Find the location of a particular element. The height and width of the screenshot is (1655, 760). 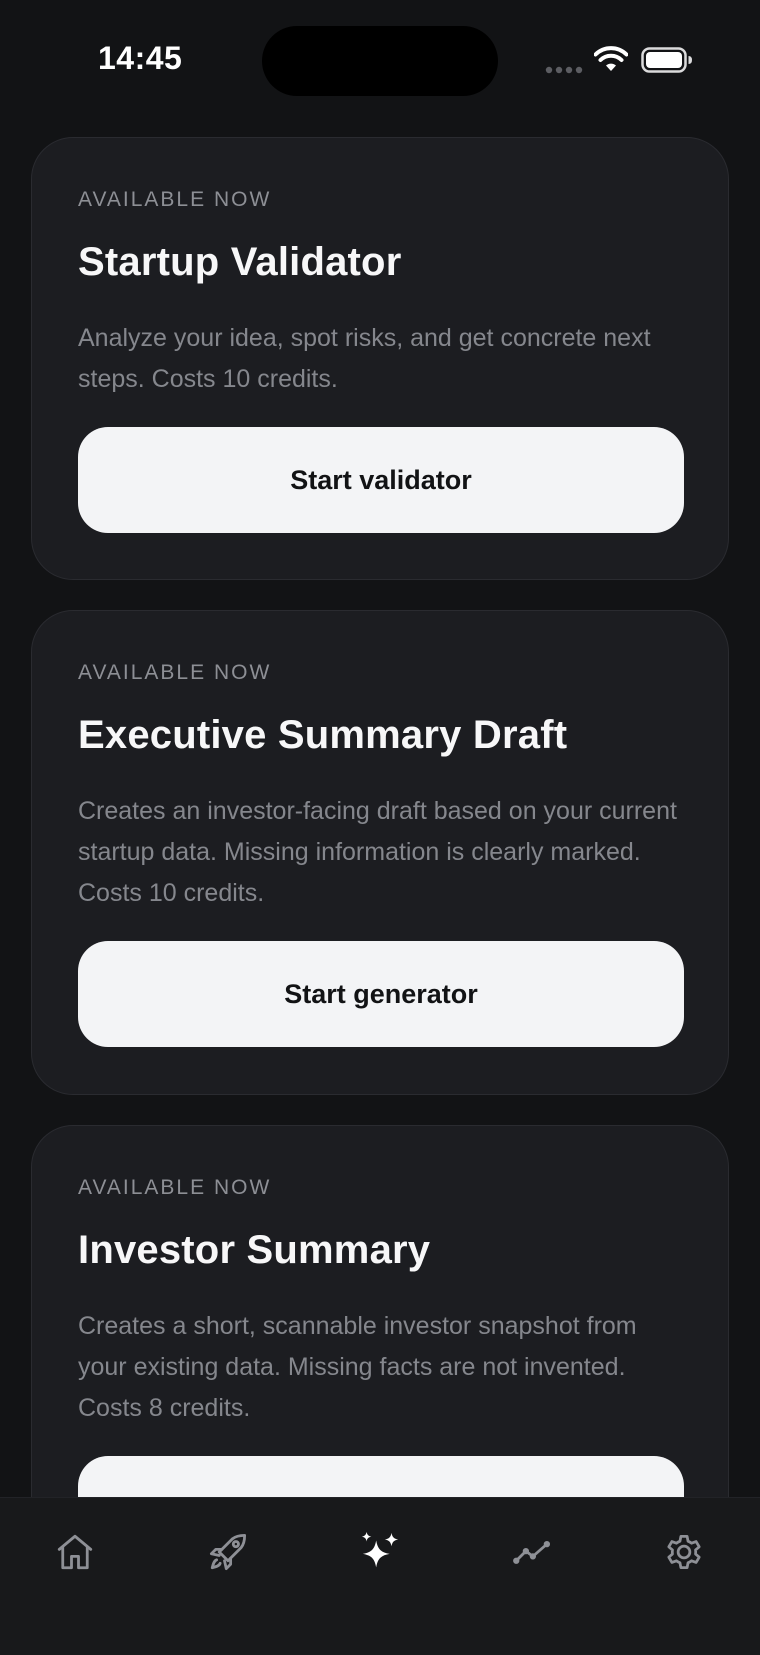

tab-startup is located at coordinates (228, 1552).